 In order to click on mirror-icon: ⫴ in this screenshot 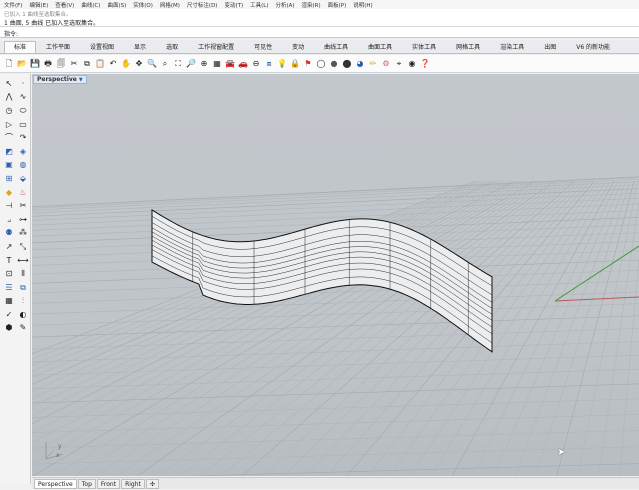, I will do `click(23, 274)`.